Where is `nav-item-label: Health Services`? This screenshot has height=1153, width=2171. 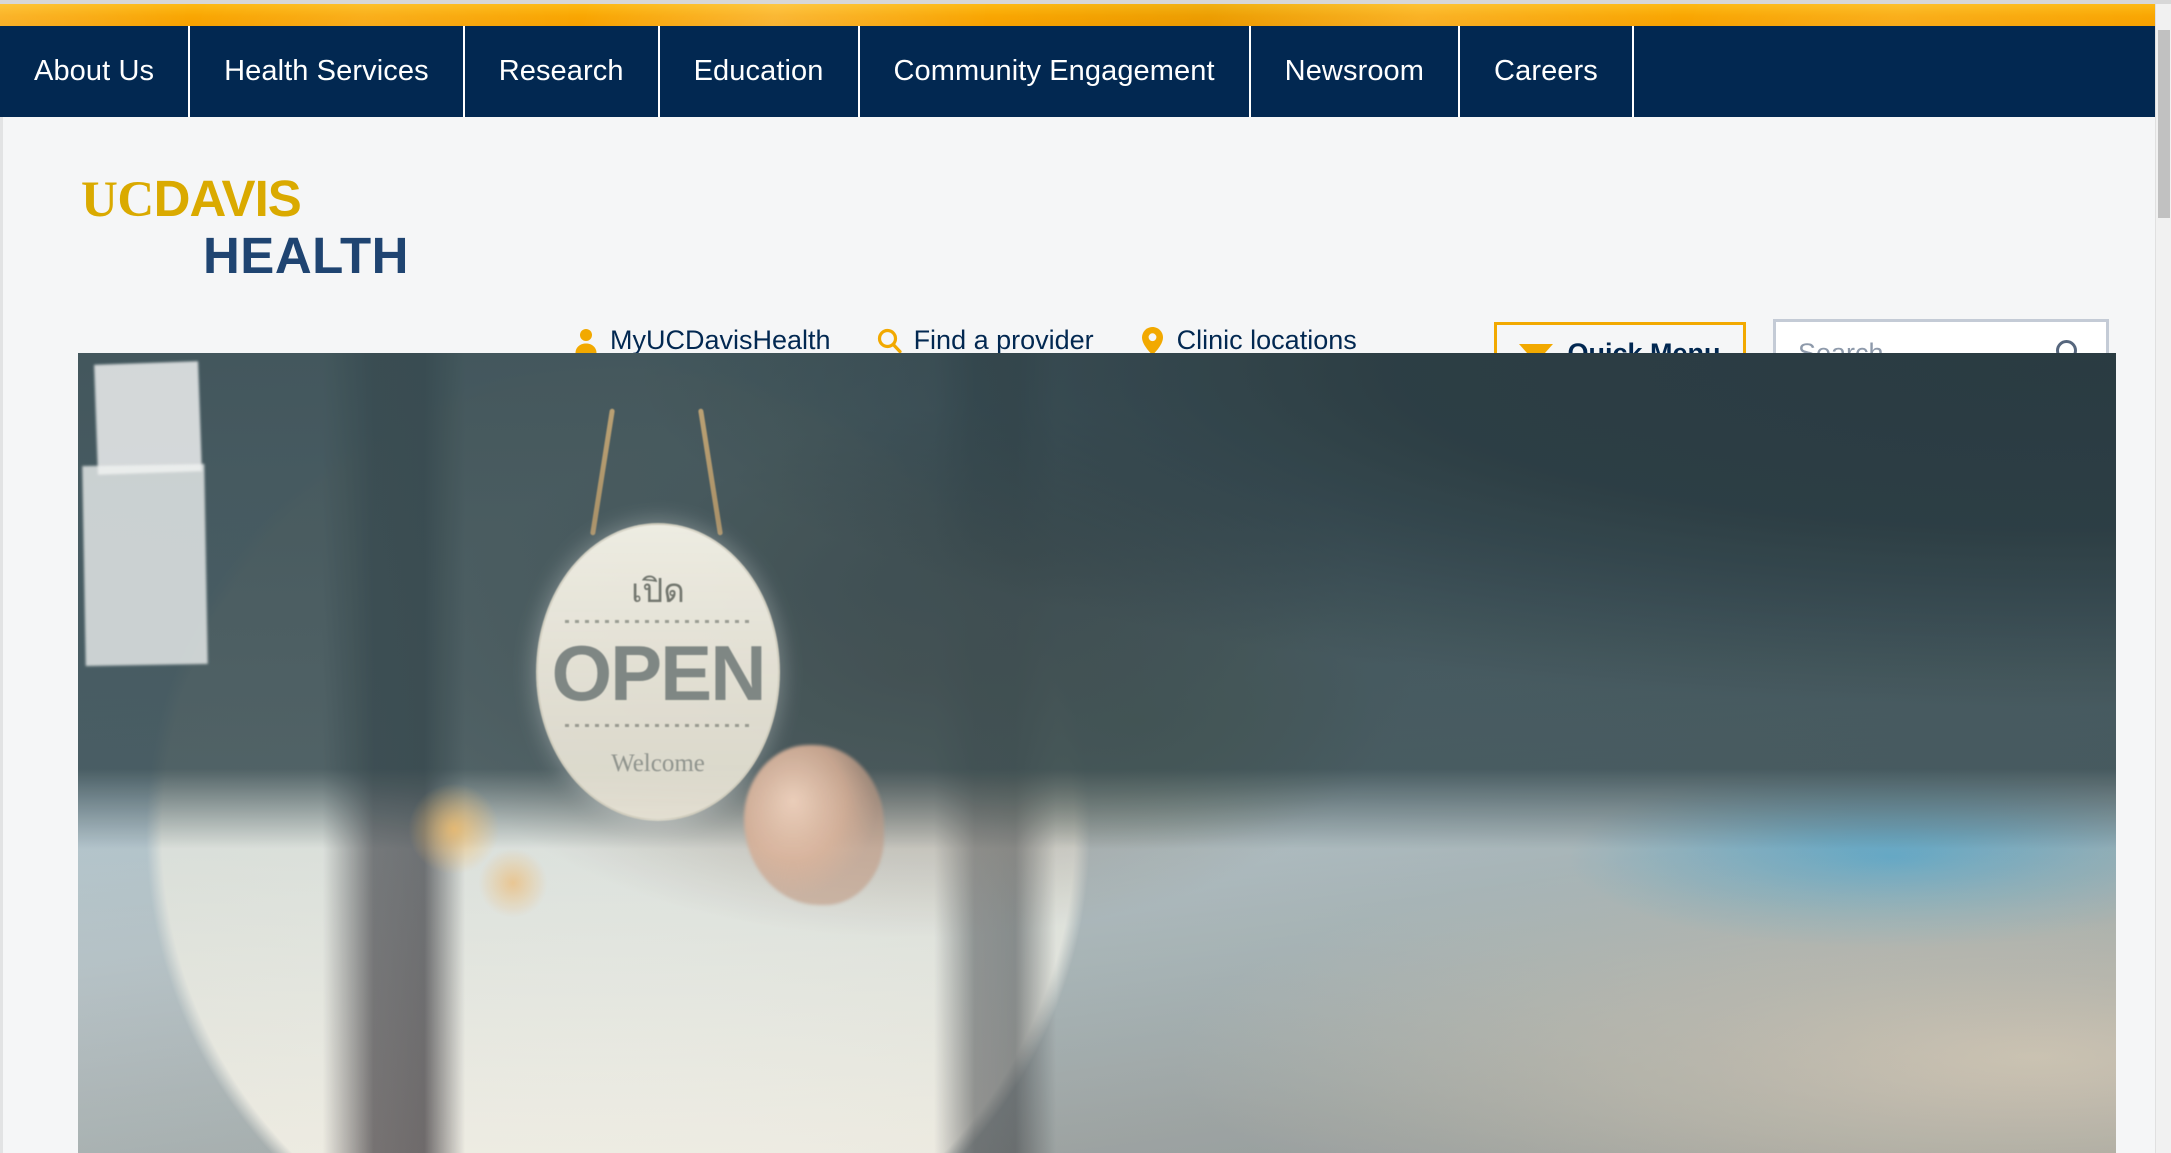
nav-item-label: Health Services is located at coordinates (326, 71).